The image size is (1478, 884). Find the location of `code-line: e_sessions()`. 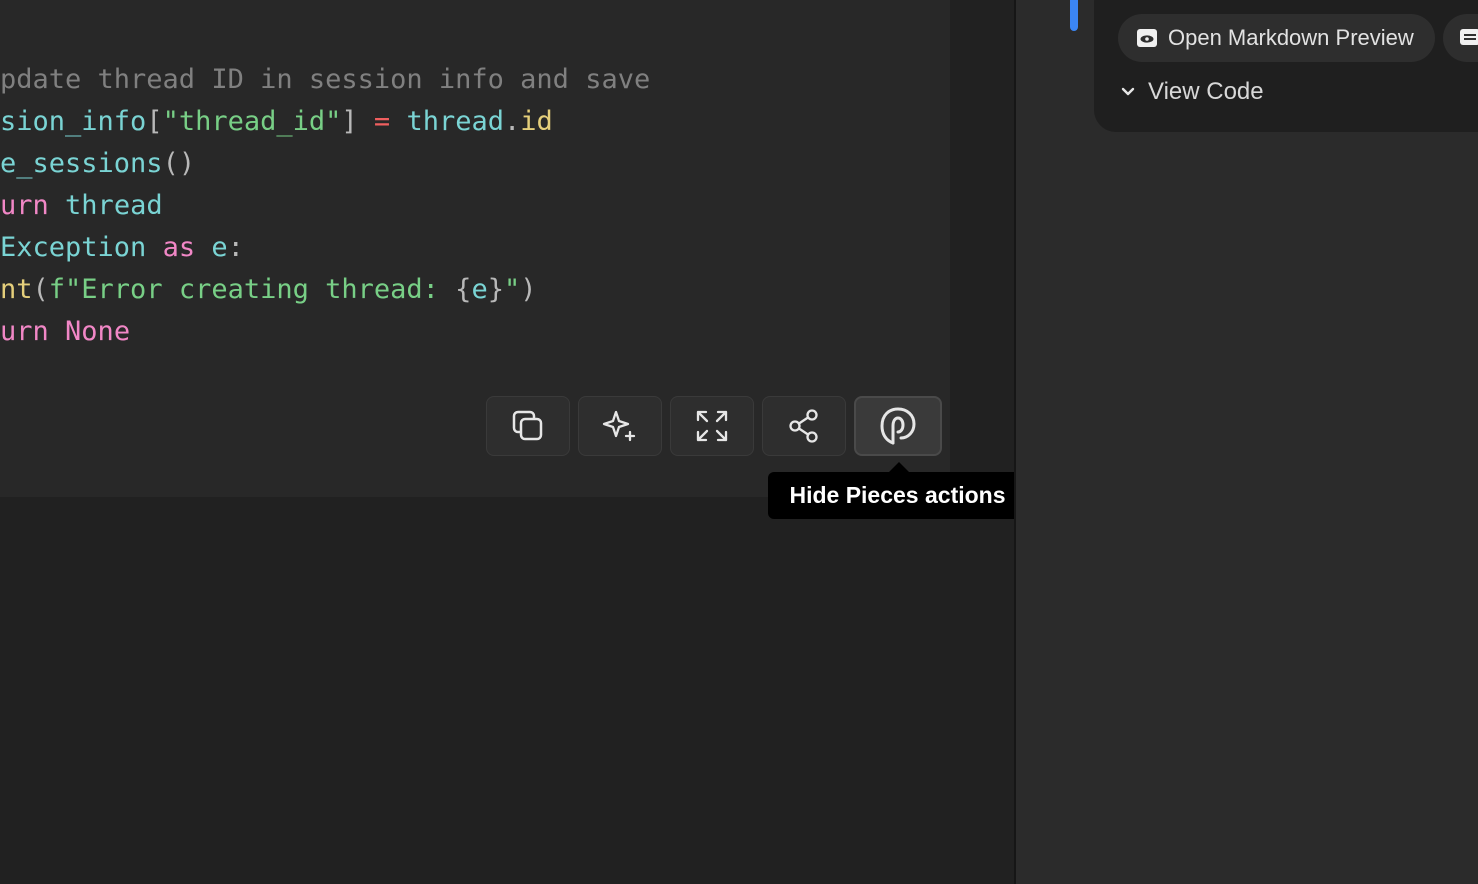

code-line: e_sessions() is located at coordinates (475, 161).